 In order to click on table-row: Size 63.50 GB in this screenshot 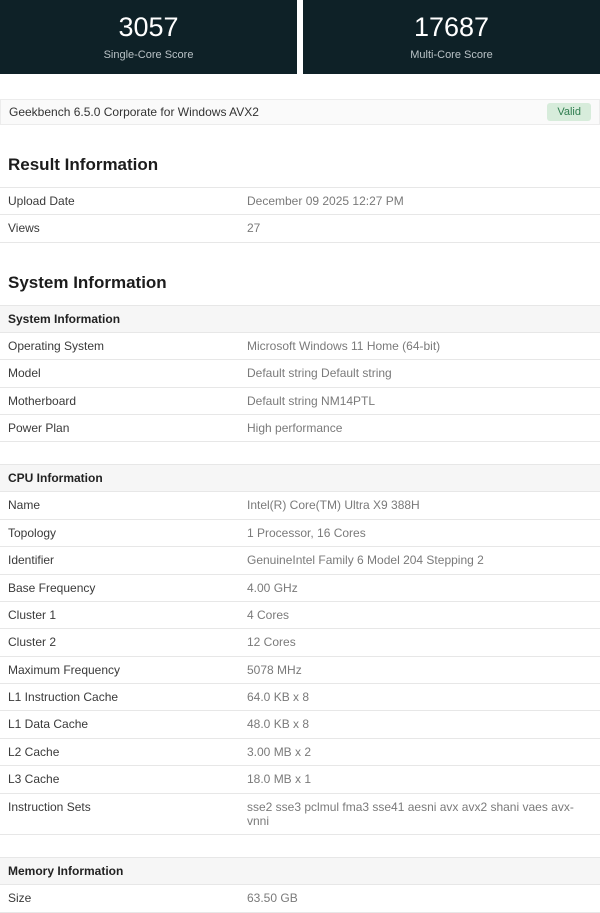, I will do `click(300, 899)`.